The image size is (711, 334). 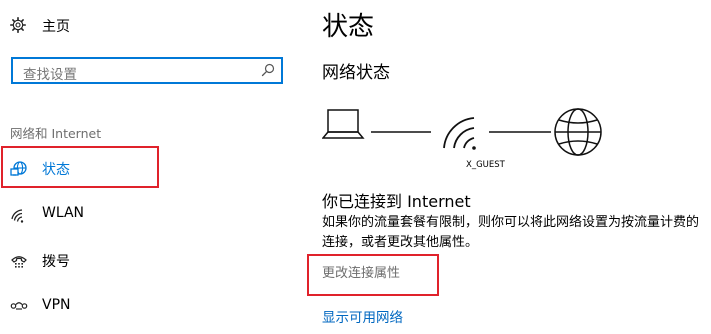 I want to click on vpn-icon, so click(x=19, y=307).